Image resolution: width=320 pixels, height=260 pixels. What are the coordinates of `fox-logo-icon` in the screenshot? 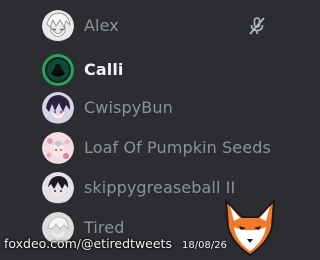 It's located at (250, 228).